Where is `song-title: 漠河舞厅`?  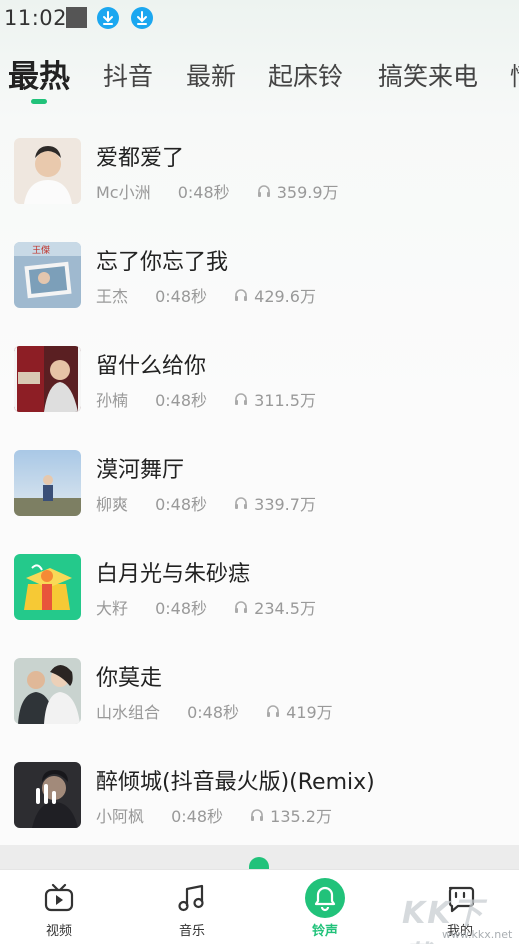 song-title: 漠河舞厅 is located at coordinates (140, 470).